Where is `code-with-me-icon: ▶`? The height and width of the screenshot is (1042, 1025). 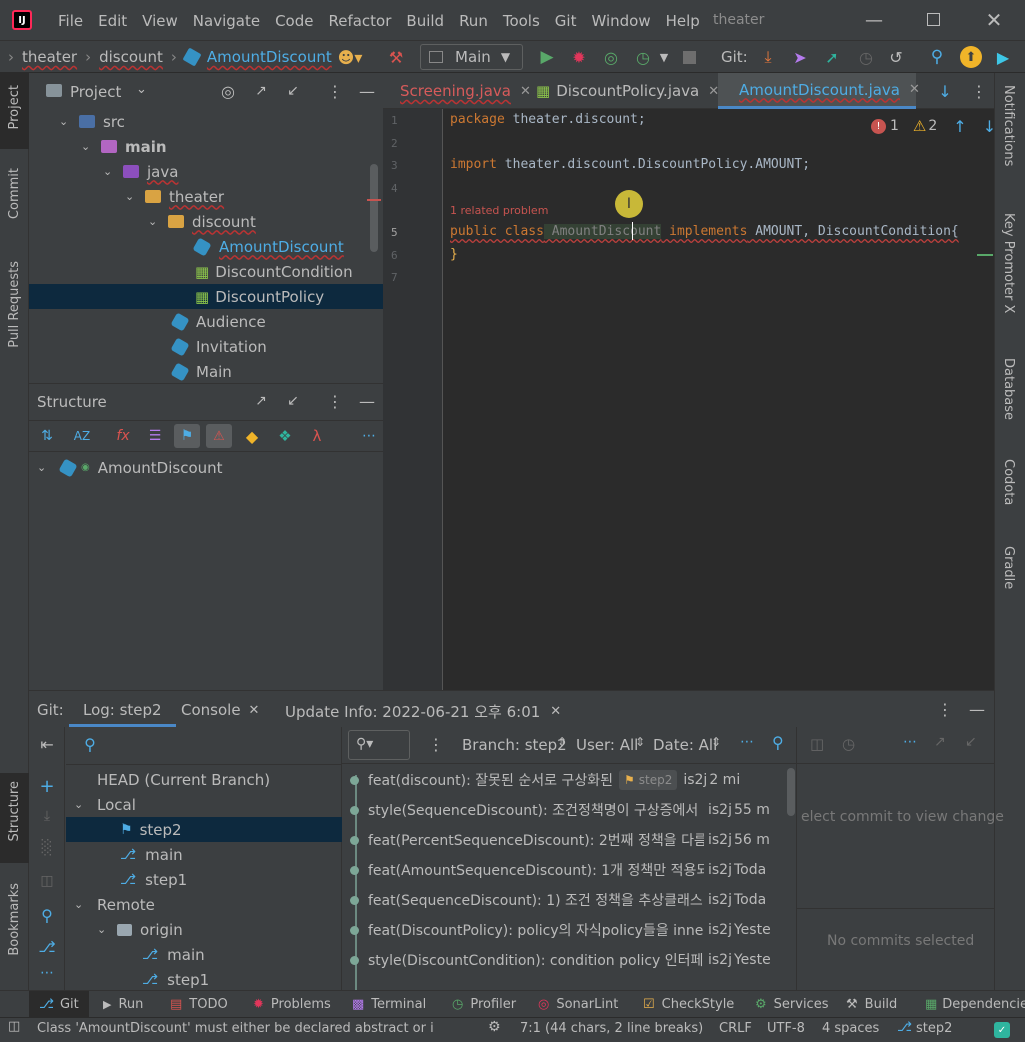
code-with-me-icon: ▶ is located at coordinates (1003, 57).